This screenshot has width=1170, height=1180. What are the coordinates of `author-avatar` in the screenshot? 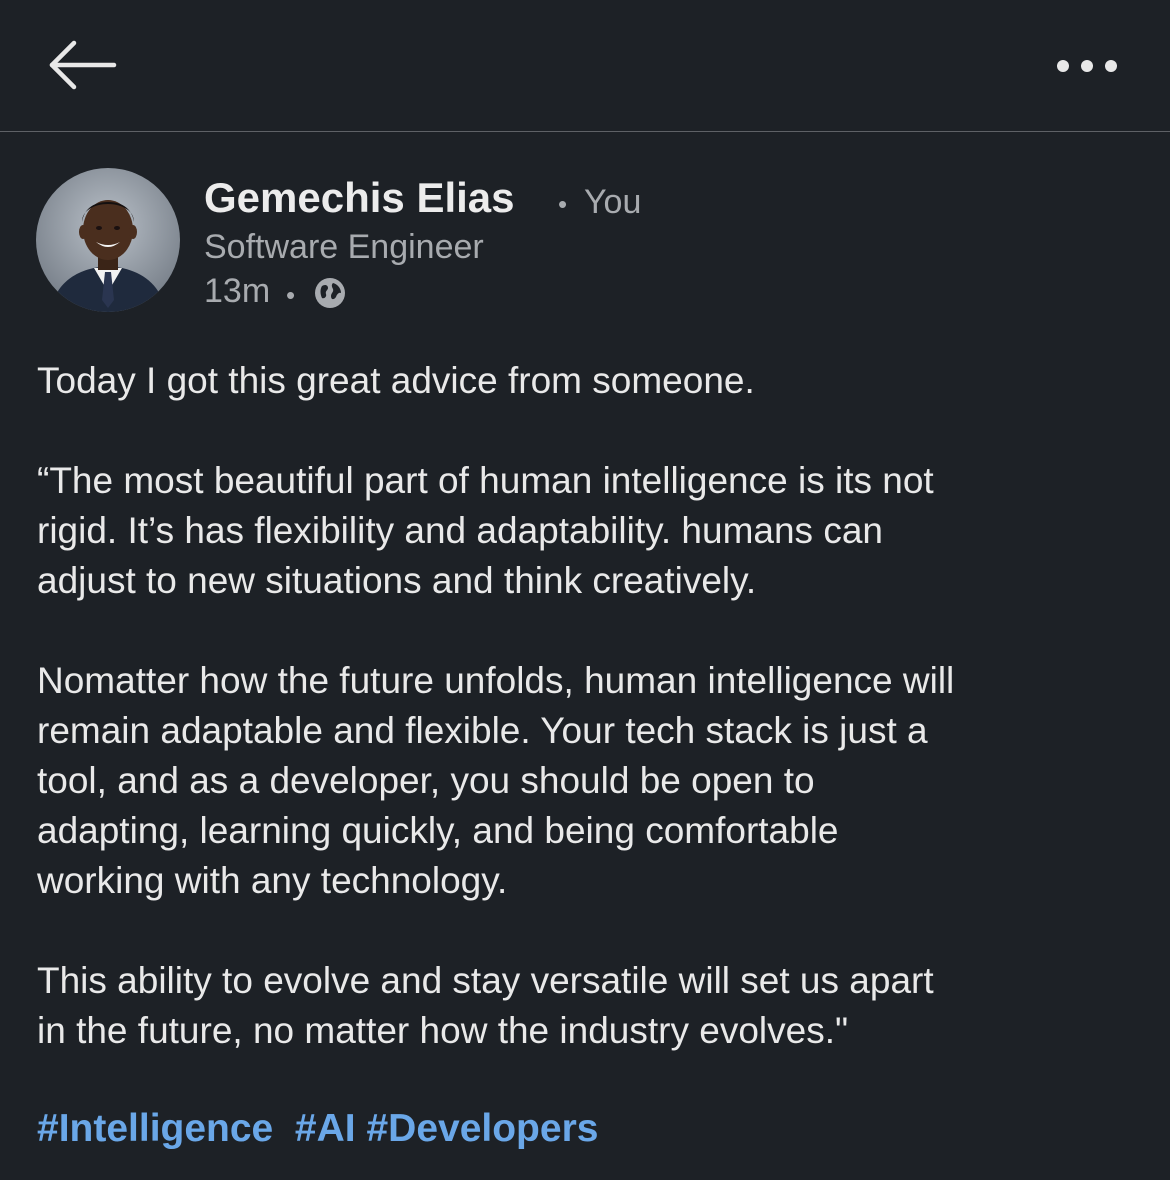 It's located at (108, 240).